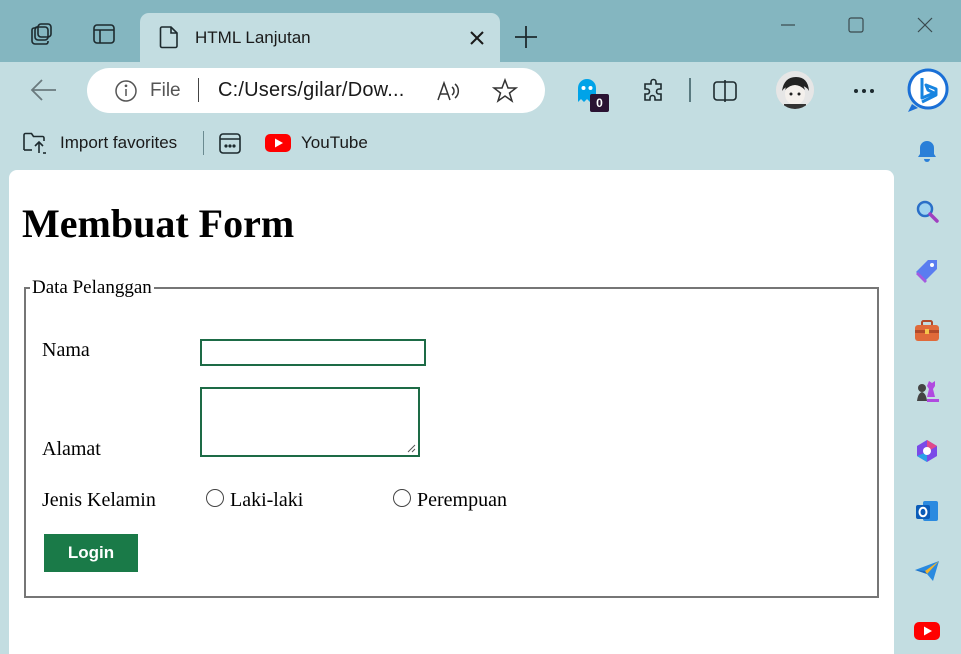  What do you see at coordinates (203, 143) in the screenshot?
I see `favorites-divider` at bounding box center [203, 143].